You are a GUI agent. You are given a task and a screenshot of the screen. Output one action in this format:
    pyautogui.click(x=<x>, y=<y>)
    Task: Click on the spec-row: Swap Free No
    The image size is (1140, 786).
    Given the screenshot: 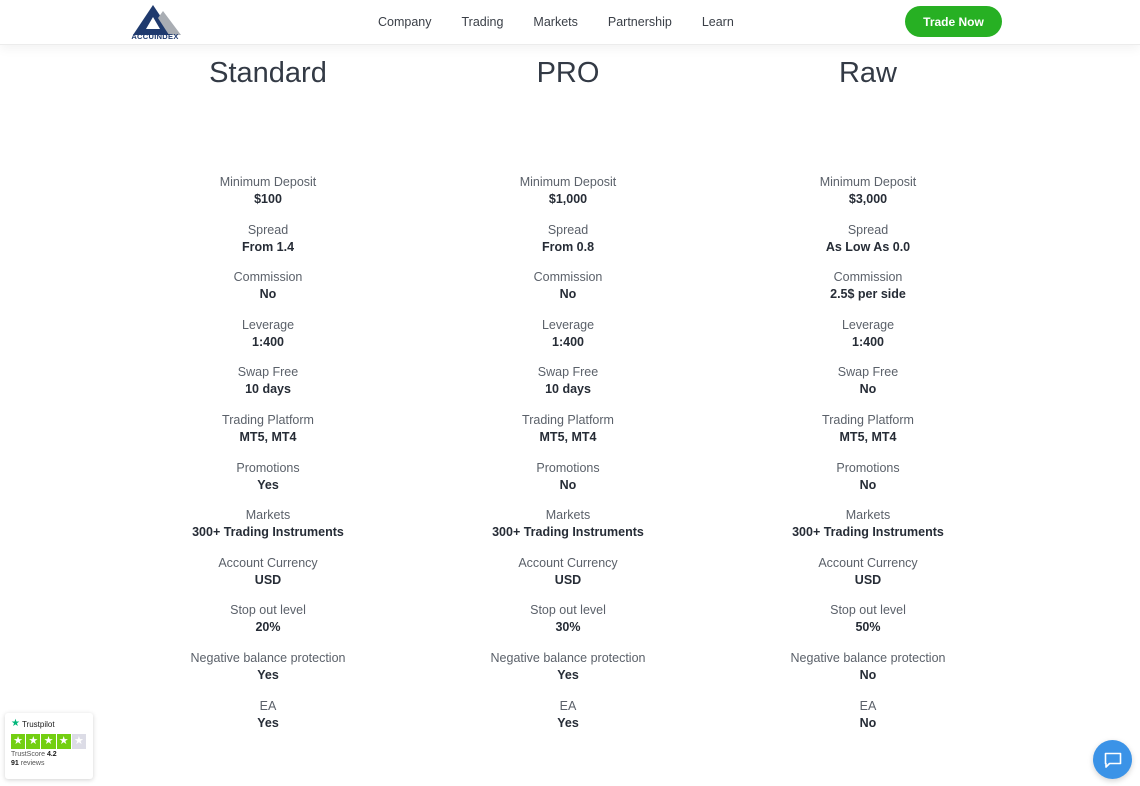 What is the action you would take?
    pyautogui.click(x=868, y=388)
    